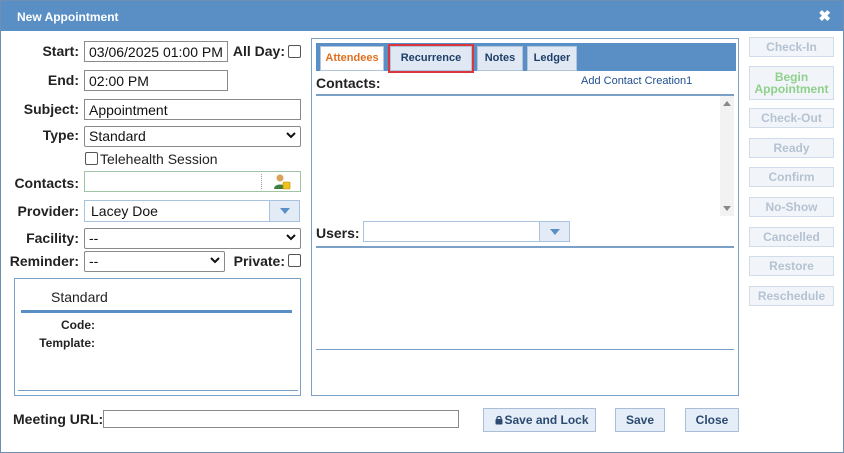 The width and height of the screenshot is (844, 453). What do you see at coordinates (348, 83) in the screenshot?
I see `attendees-contacts-label: Contacts:` at bounding box center [348, 83].